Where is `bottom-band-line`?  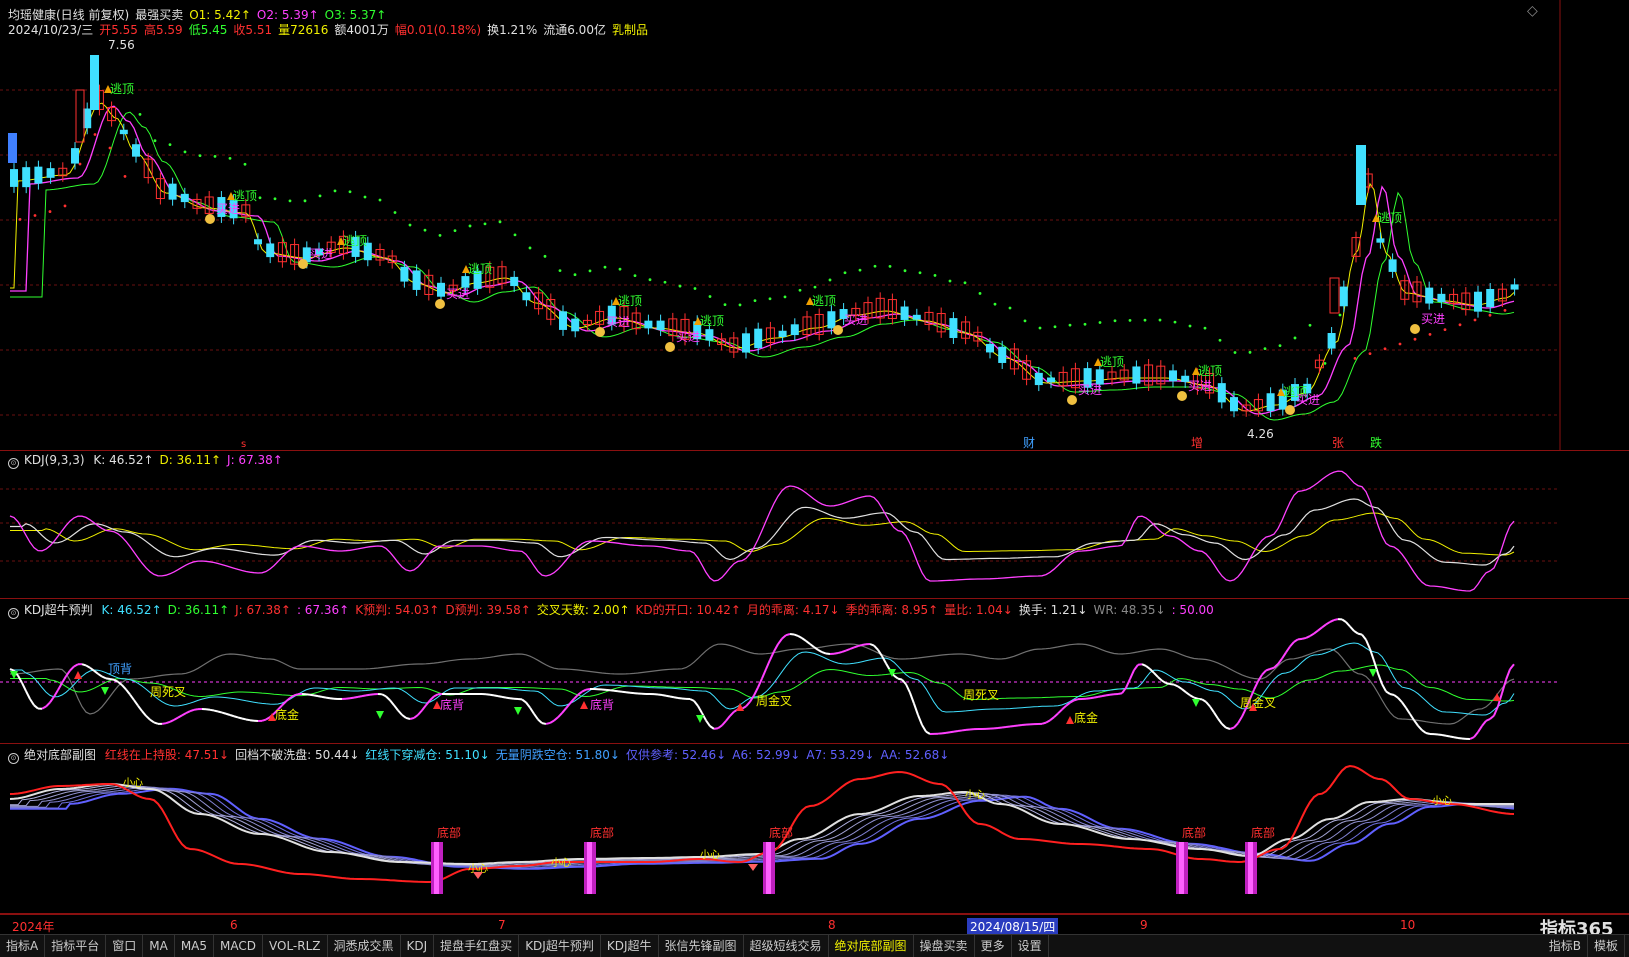
bottom-band-line is located at coordinates (762, 824).